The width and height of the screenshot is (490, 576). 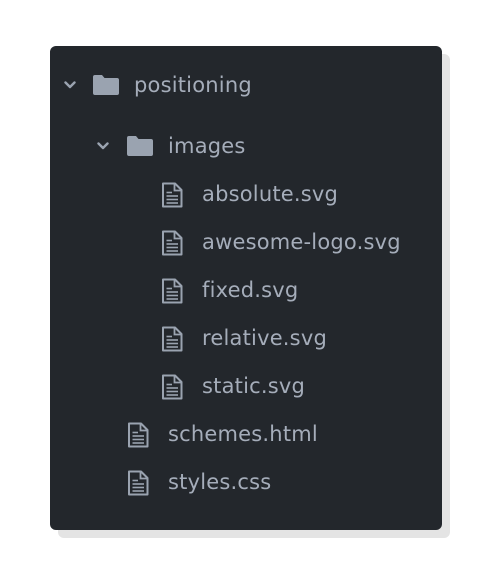 I want to click on tree-file-label: styles.css, so click(x=220, y=482).